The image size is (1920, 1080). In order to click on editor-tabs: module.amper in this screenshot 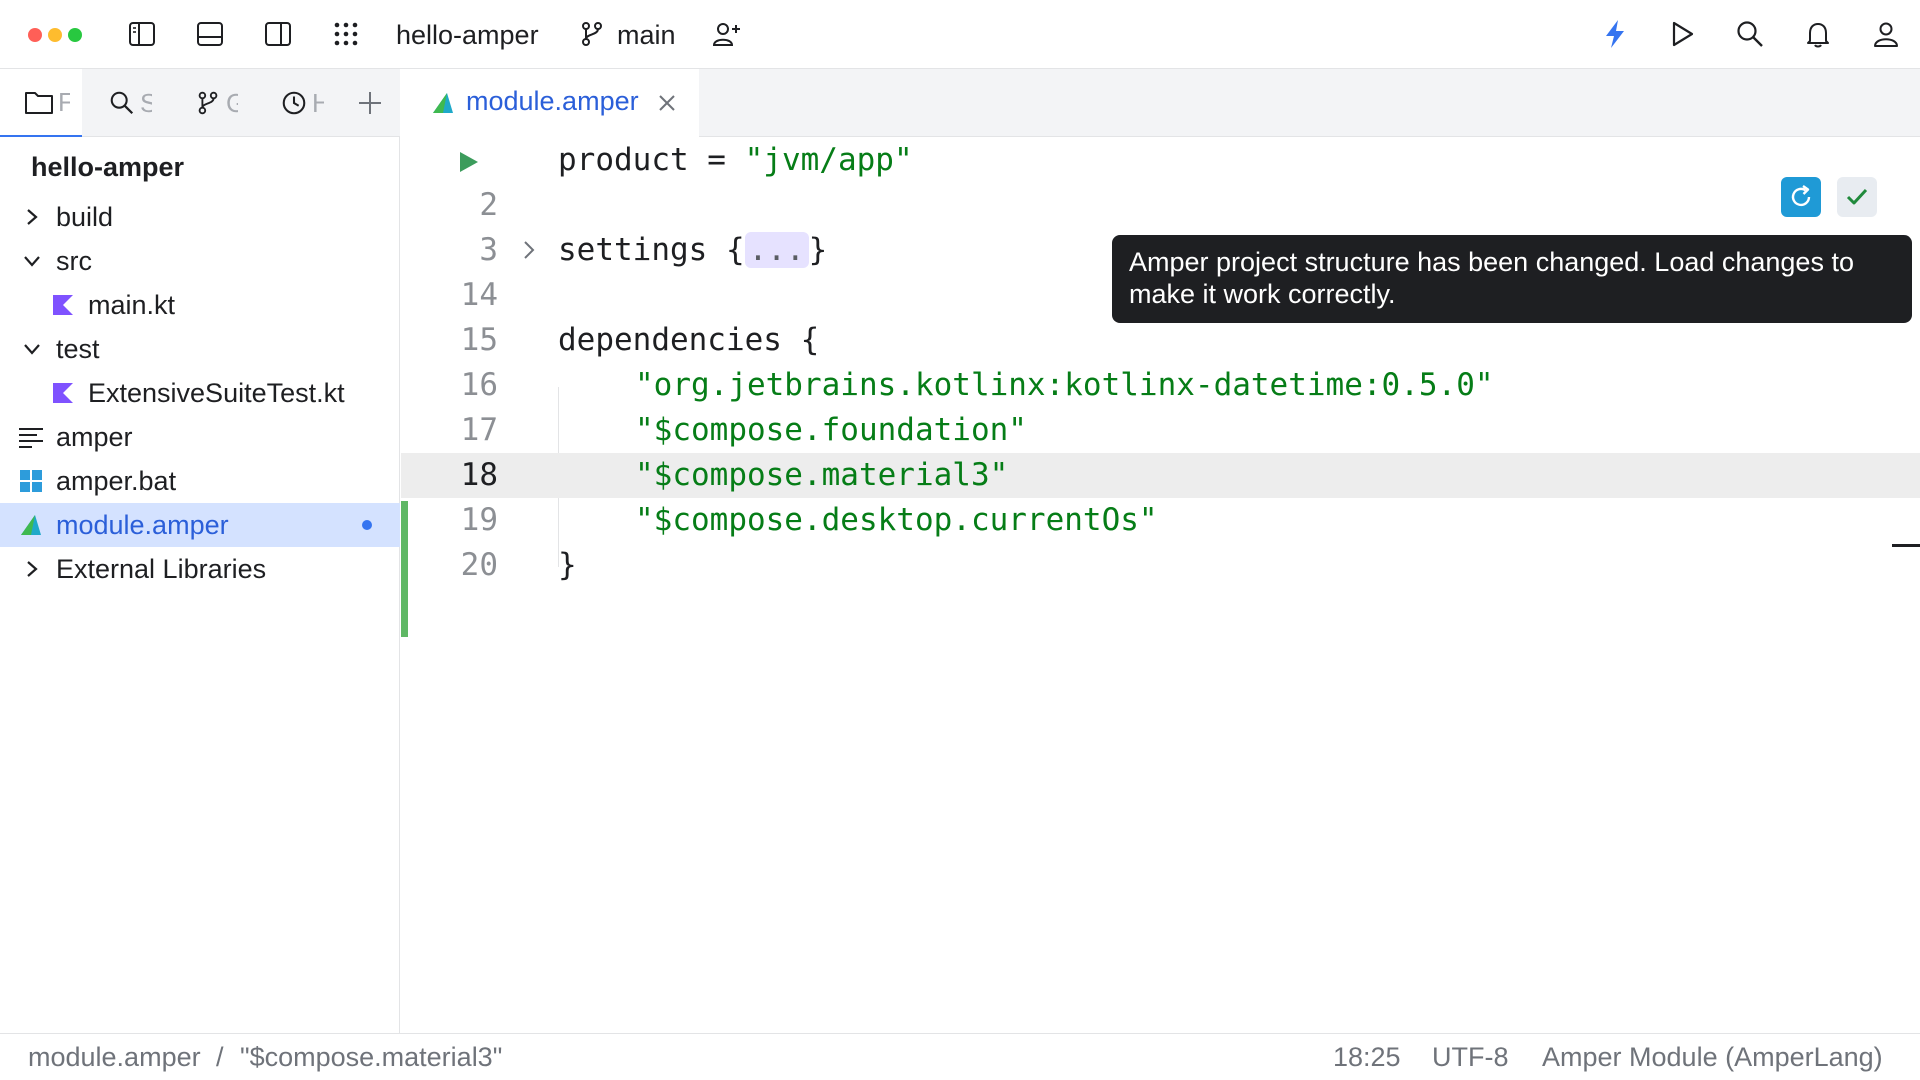, I will do `click(1160, 103)`.